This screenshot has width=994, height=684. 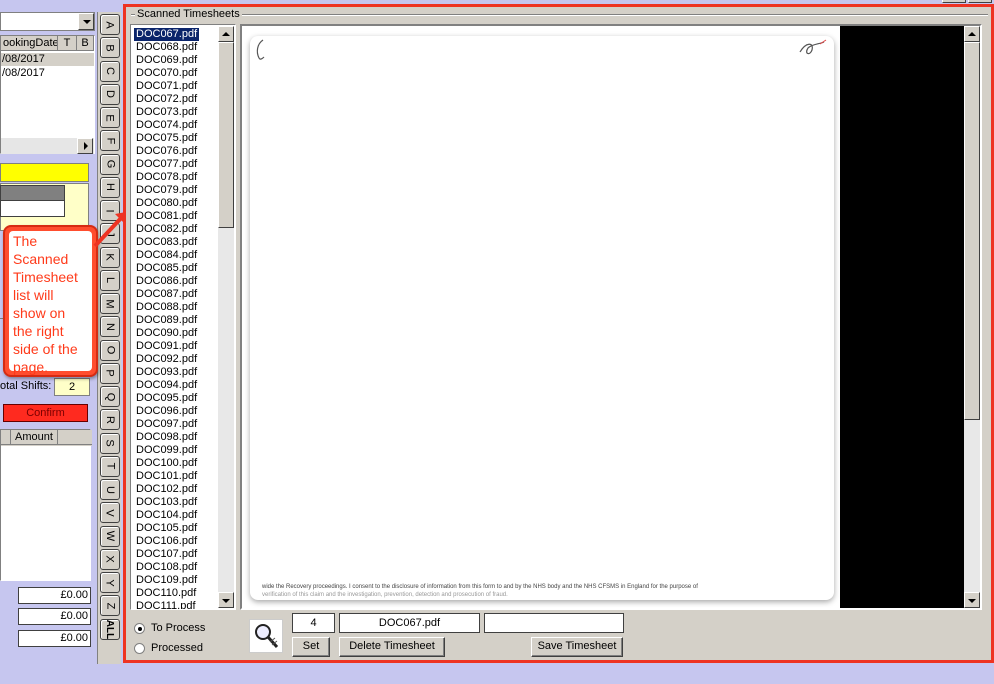 What do you see at coordinates (110, 466) in the screenshot?
I see `alpha-tab-t: T` at bounding box center [110, 466].